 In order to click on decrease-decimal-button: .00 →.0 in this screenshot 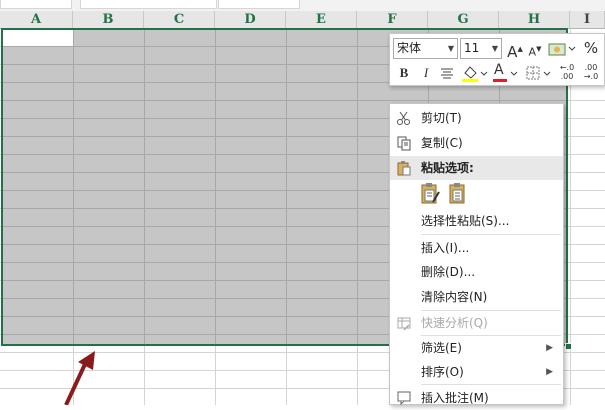, I will do `click(591, 73)`.